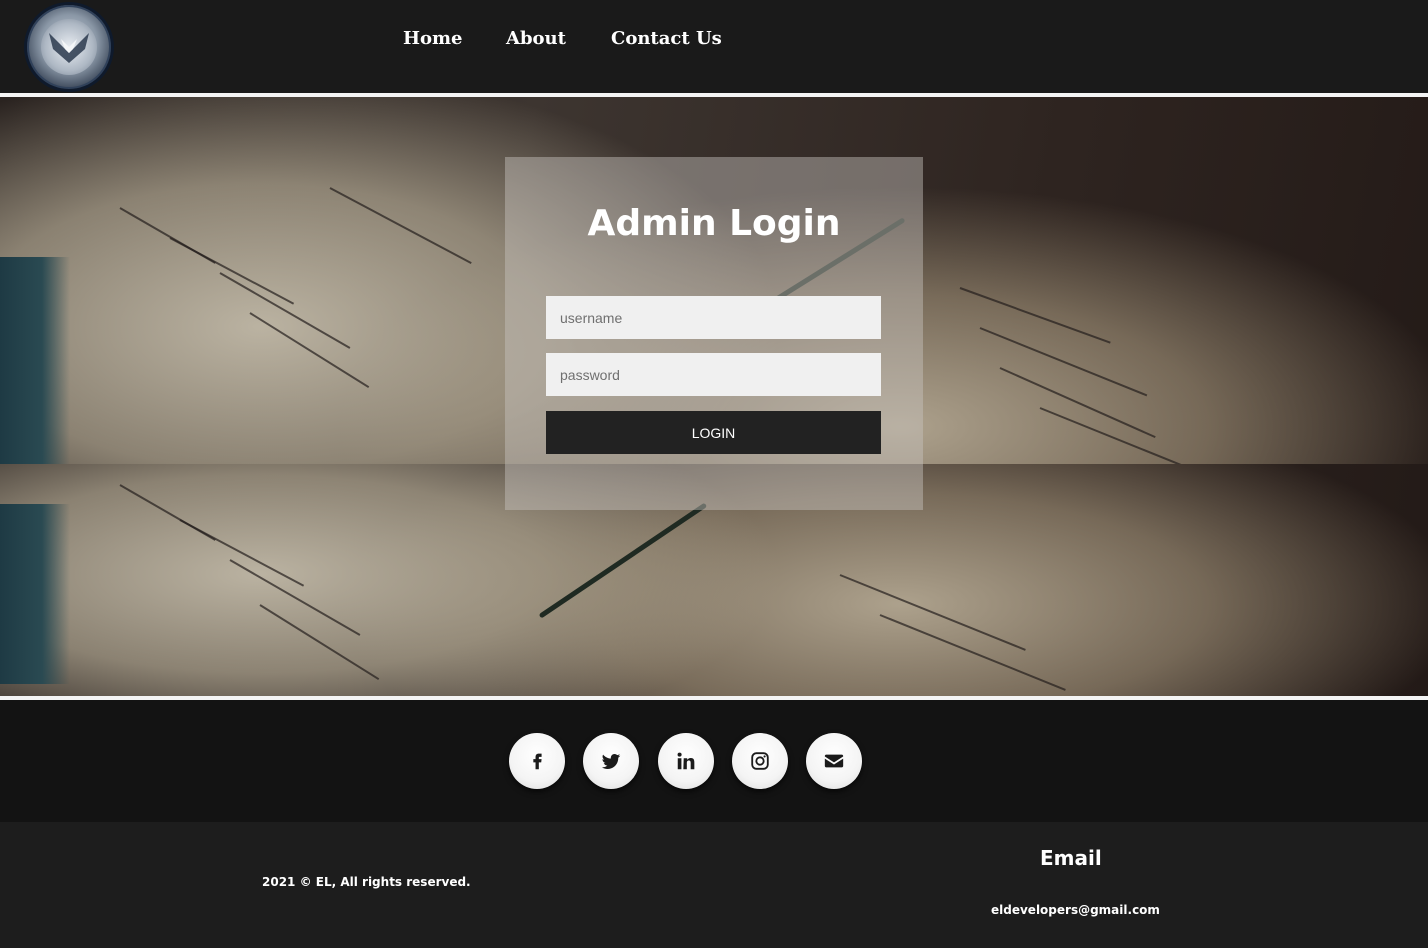 This screenshot has height=948, width=1428. What do you see at coordinates (623, 560) in the screenshot?
I see `flower-stem` at bounding box center [623, 560].